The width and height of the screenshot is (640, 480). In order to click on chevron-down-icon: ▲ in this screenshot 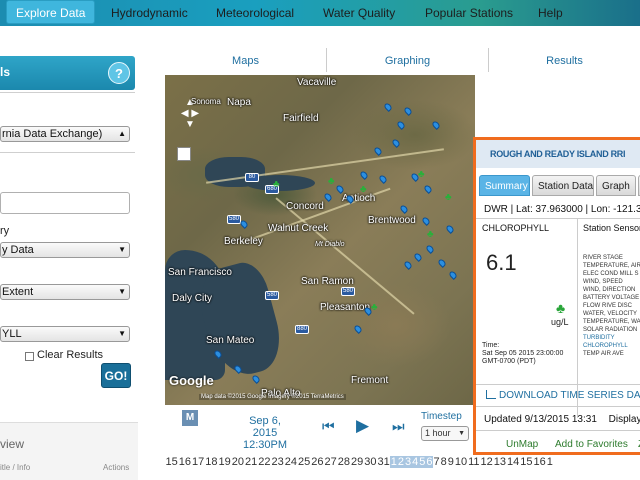, I will do `click(122, 133)`.